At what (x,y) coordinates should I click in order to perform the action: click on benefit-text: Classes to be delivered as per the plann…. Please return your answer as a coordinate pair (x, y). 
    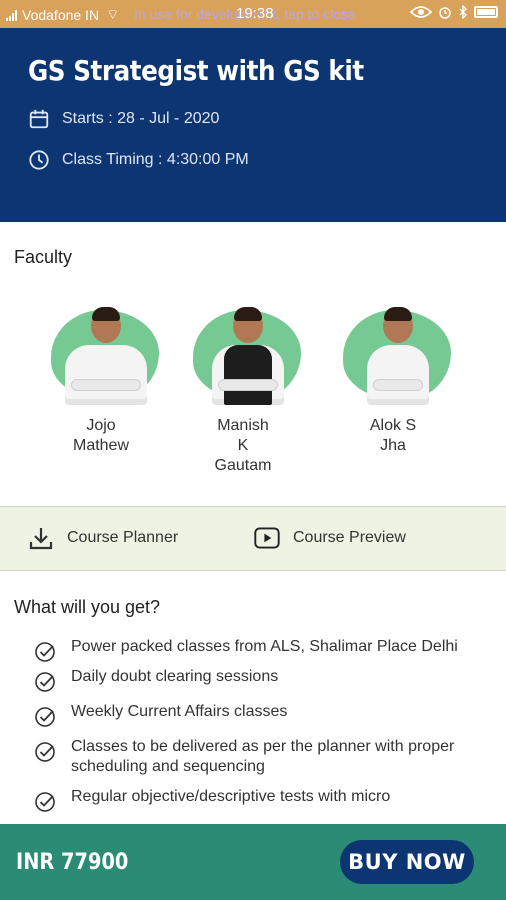
    Looking at the image, I should click on (263, 756).